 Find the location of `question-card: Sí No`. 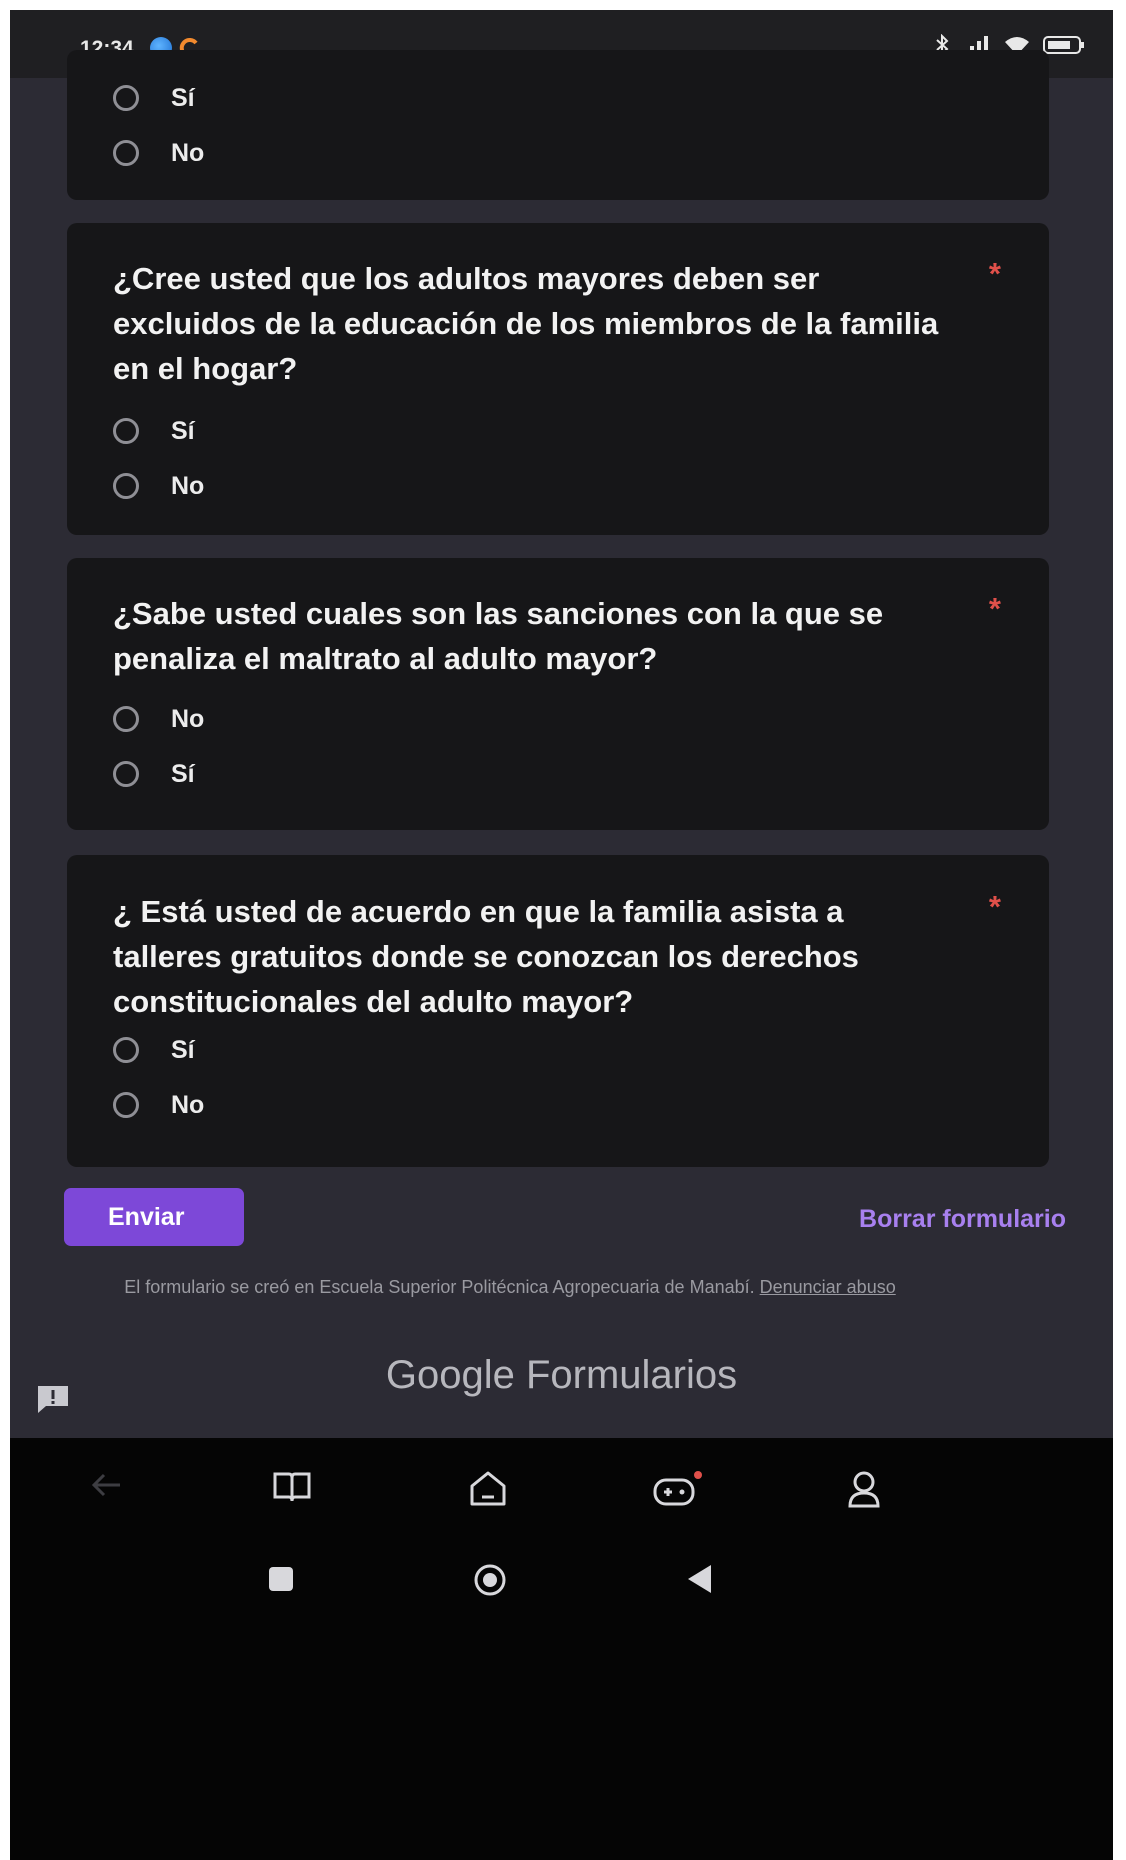

question-card: Sí No is located at coordinates (558, 125).